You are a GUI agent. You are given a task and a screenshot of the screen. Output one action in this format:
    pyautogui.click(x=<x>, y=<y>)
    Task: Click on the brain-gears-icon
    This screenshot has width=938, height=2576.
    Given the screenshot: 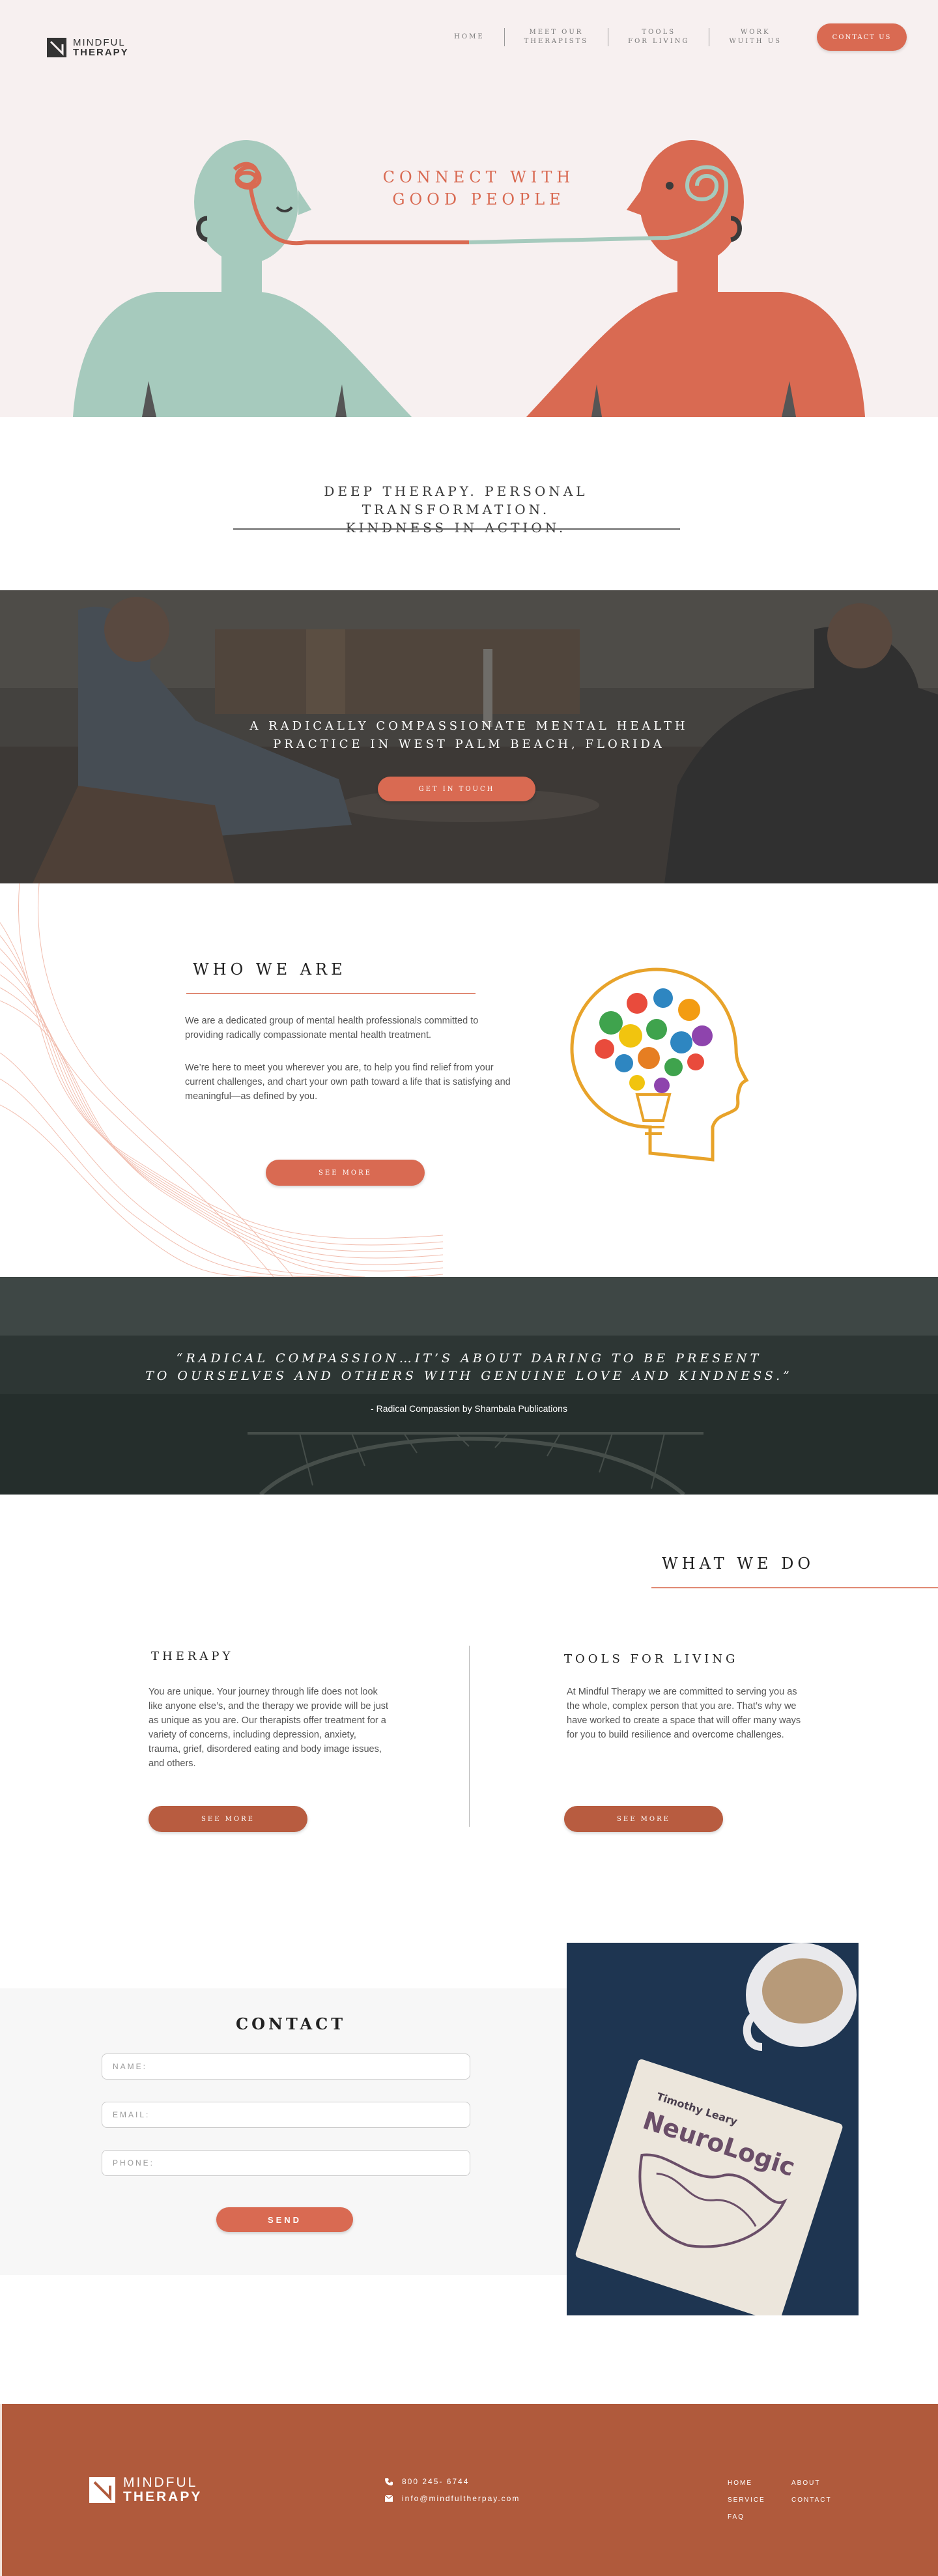 What is the action you would take?
    pyautogui.click(x=660, y=1064)
    